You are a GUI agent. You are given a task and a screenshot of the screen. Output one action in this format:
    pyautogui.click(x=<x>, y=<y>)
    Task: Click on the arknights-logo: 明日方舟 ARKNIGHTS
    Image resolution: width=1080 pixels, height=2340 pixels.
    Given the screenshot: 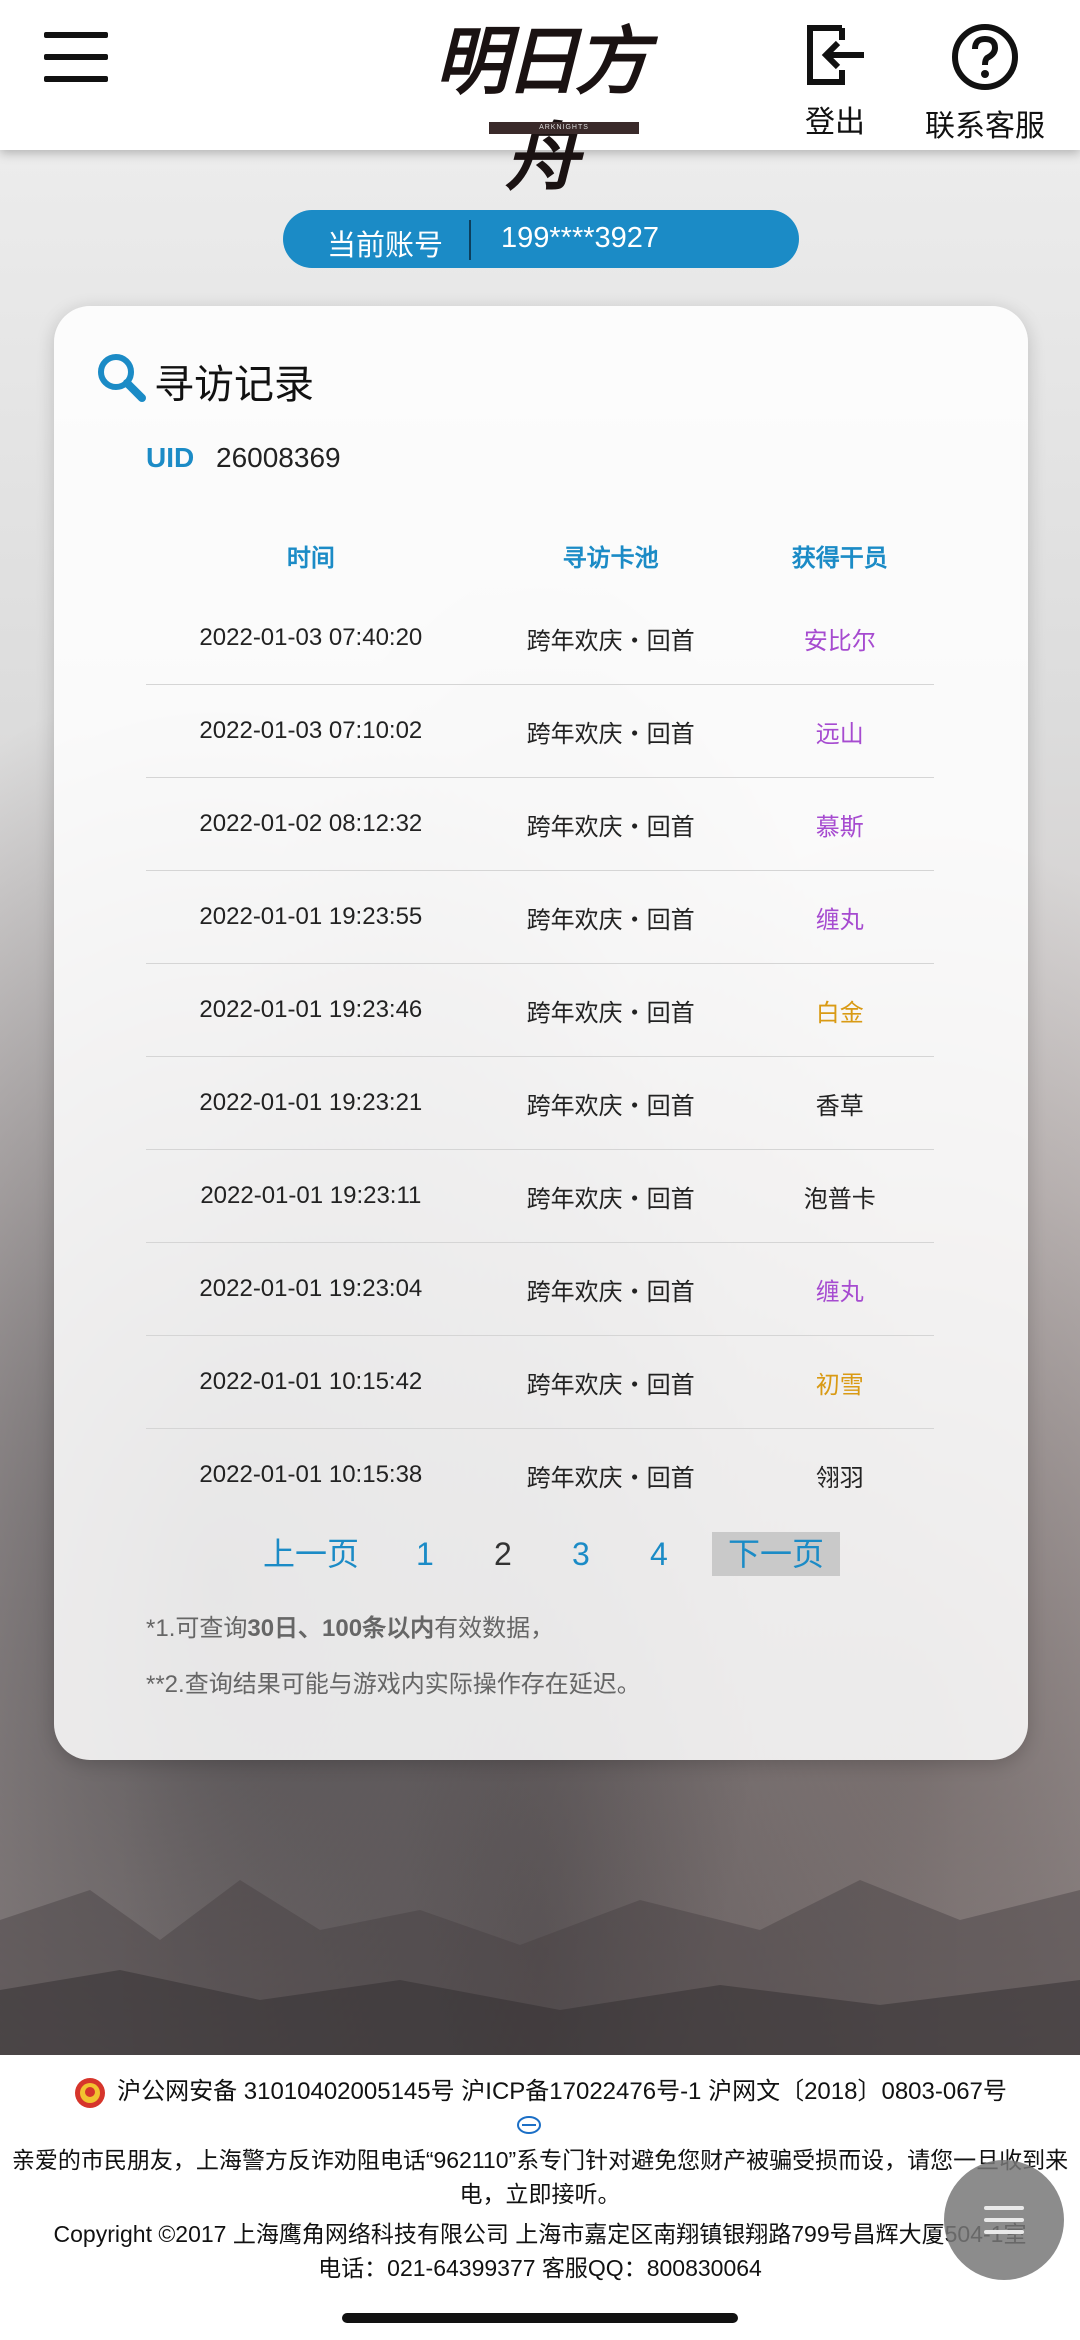 What is the action you would take?
    pyautogui.click(x=540, y=107)
    